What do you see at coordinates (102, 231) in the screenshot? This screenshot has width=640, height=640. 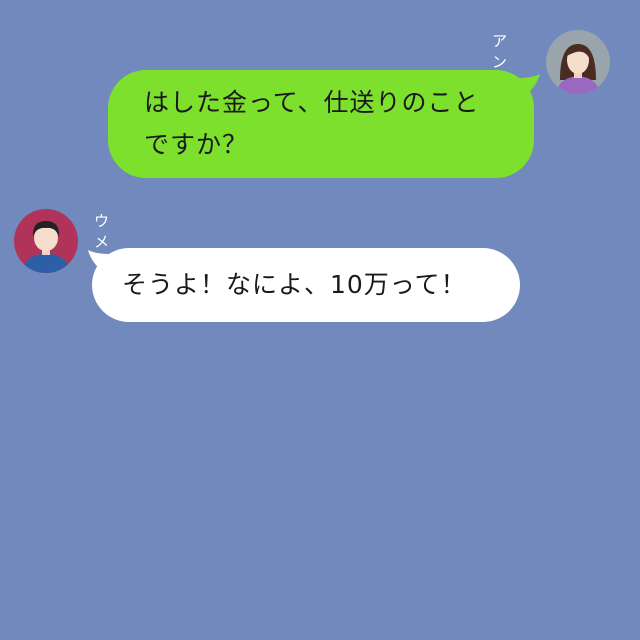 I see `sender-name: ウメ` at bounding box center [102, 231].